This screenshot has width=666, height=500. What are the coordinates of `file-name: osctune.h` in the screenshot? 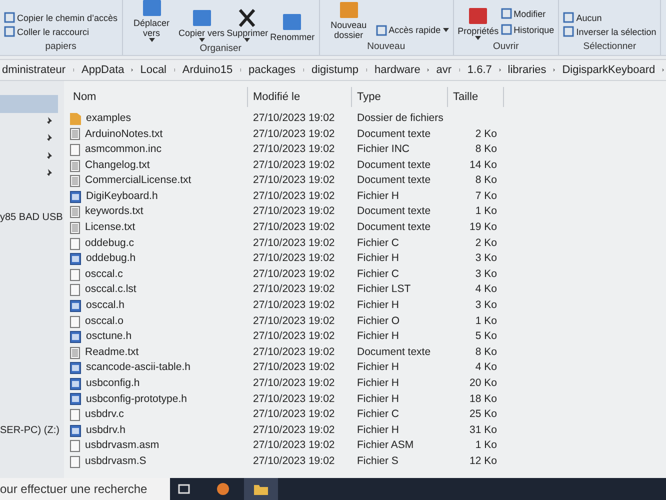 It's located at (109, 337).